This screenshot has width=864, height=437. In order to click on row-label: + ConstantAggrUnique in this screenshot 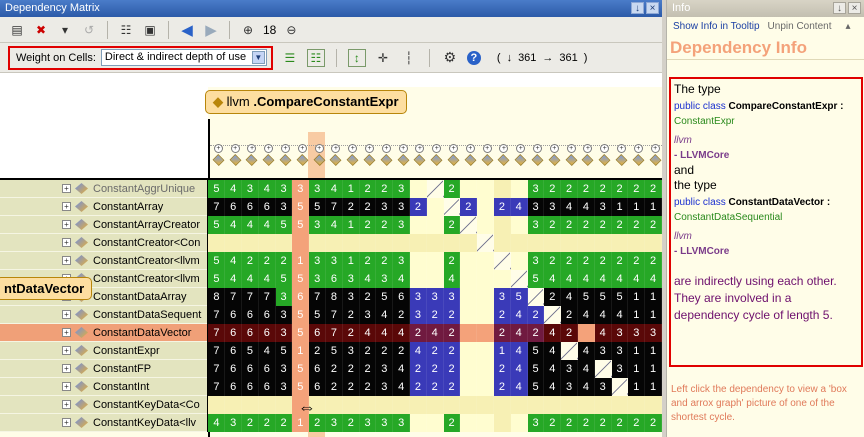, I will do `click(103, 189)`.